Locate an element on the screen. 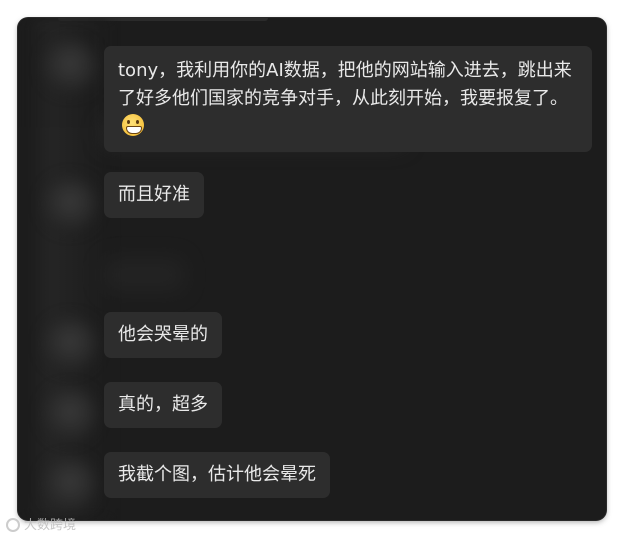  message-bubble: 而且好准 is located at coordinates (154, 195).